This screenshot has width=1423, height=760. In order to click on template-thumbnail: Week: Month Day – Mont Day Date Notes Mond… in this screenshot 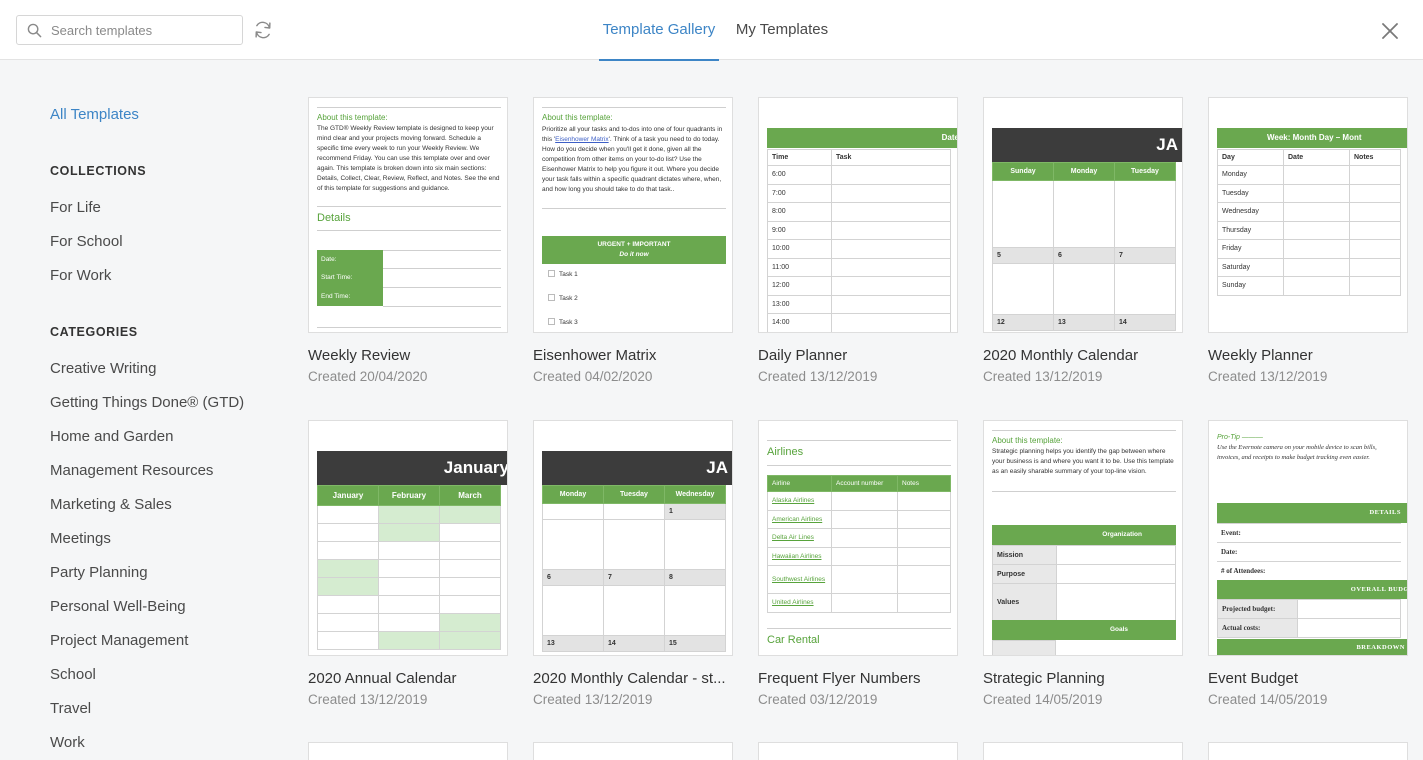, I will do `click(1308, 215)`.